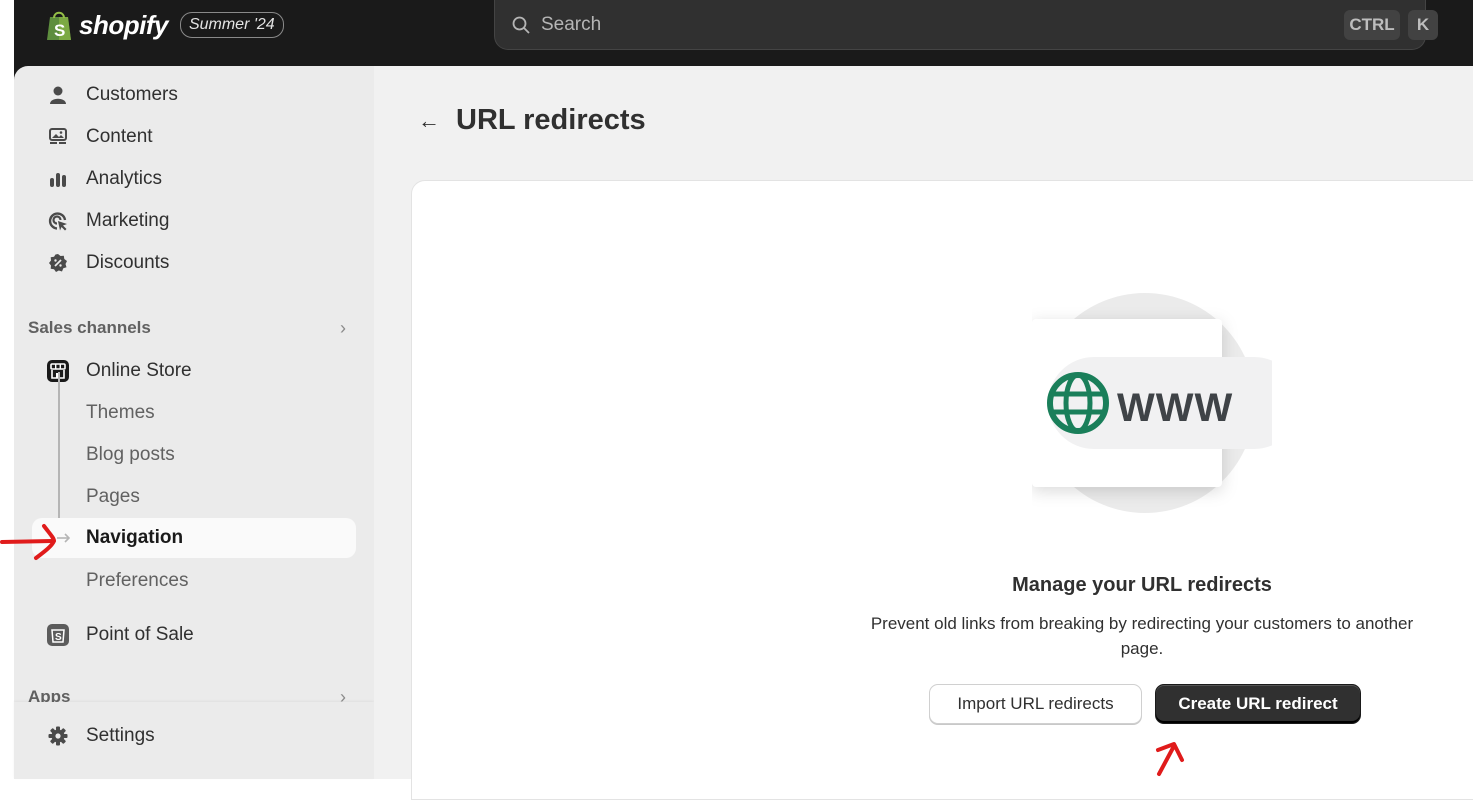  I want to click on sidebar-item-discounts: Discounts, so click(194, 263).